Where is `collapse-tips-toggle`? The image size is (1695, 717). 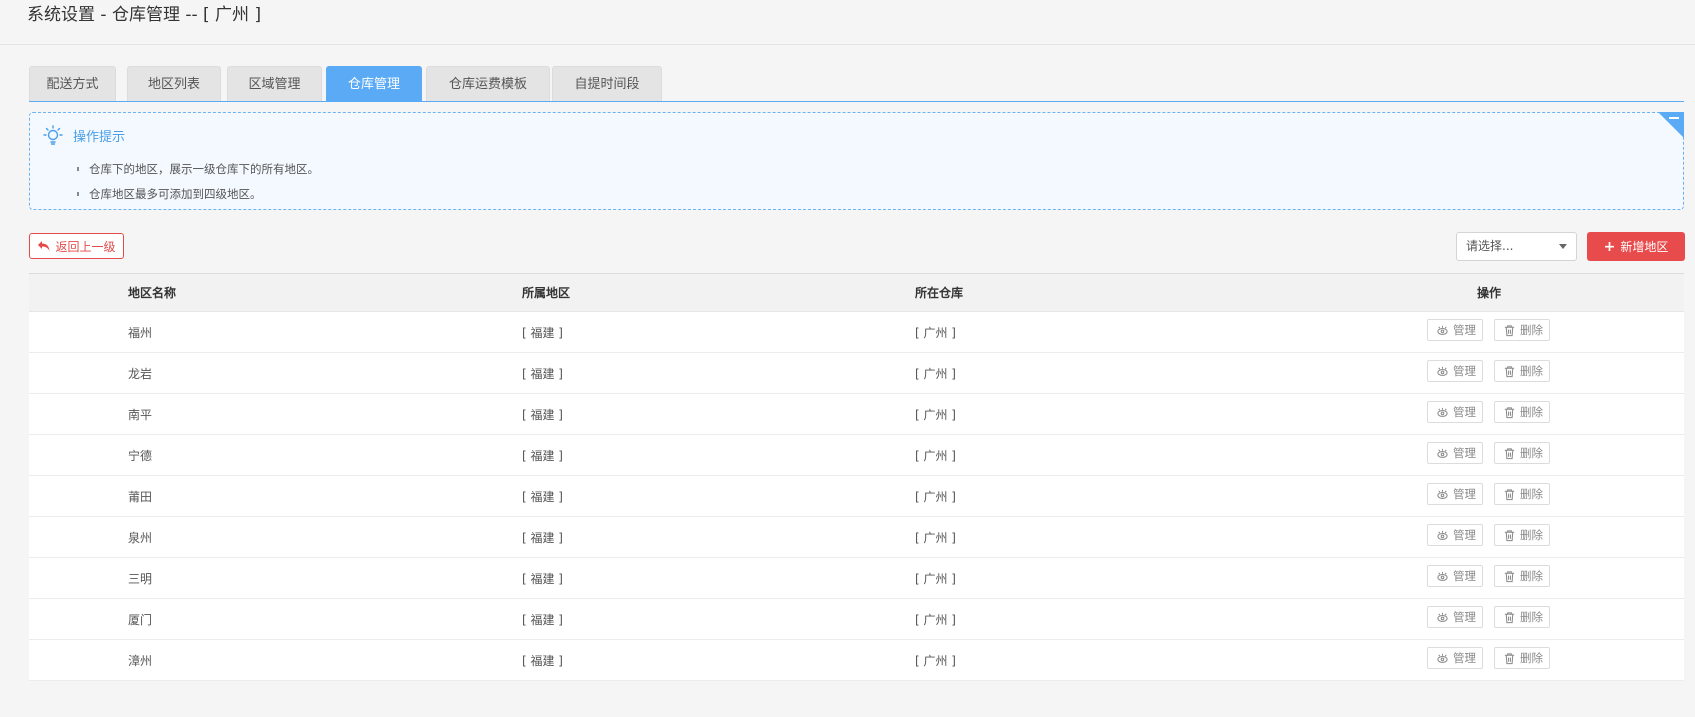 collapse-tips-toggle is located at coordinates (1671, 125).